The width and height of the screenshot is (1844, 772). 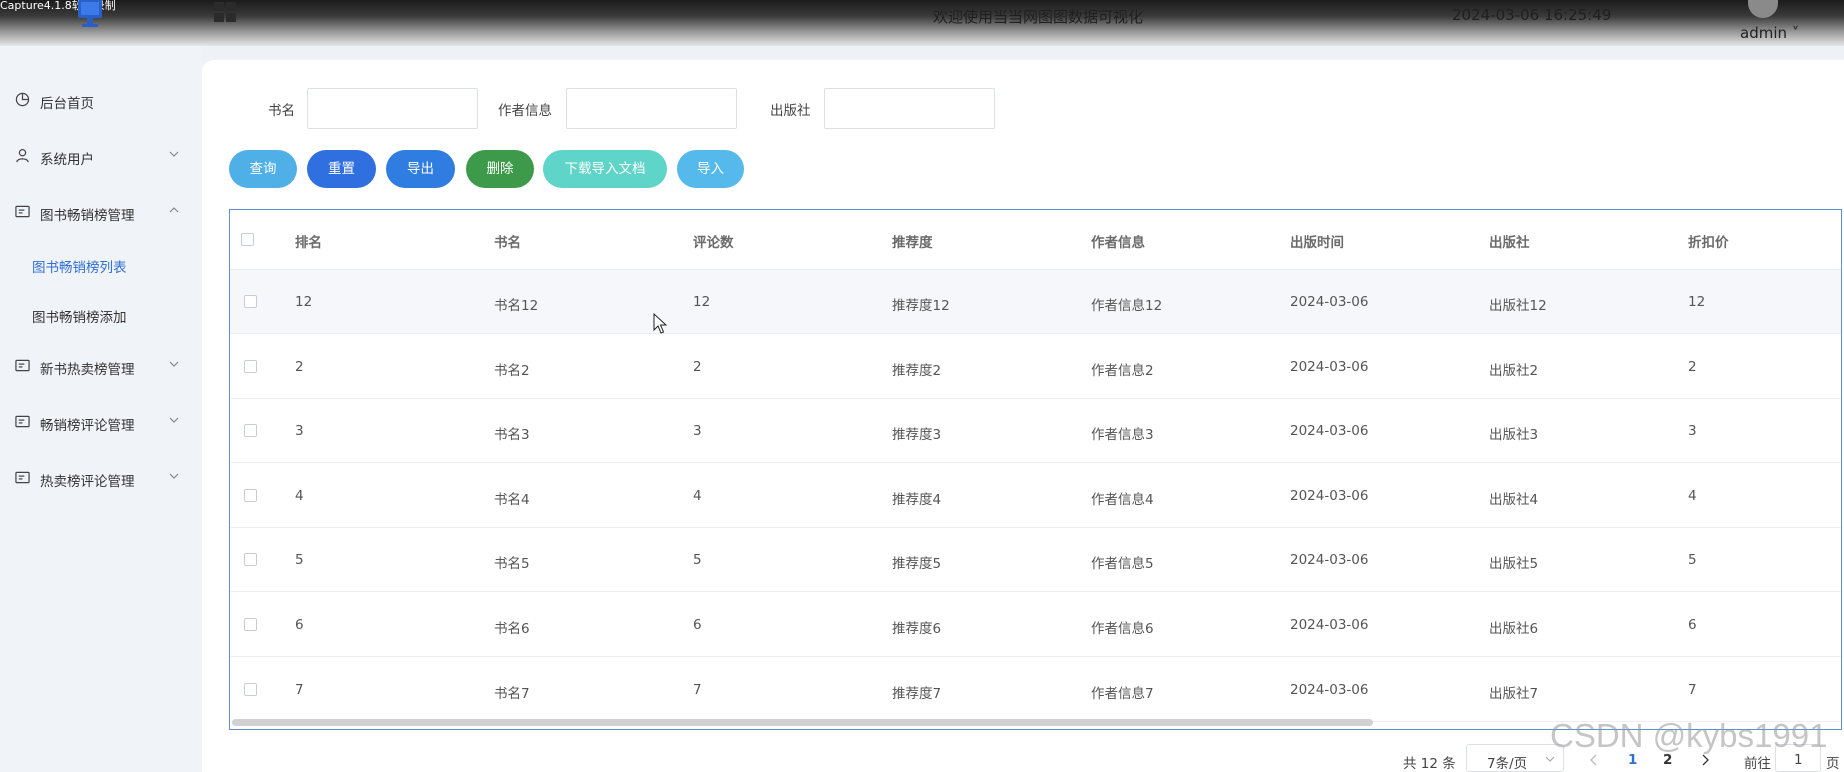 What do you see at coordinates (101, 156) in the screenshot?
I see `sidebar-item-system-users: 系统用户` at bounding box center [101, 156].